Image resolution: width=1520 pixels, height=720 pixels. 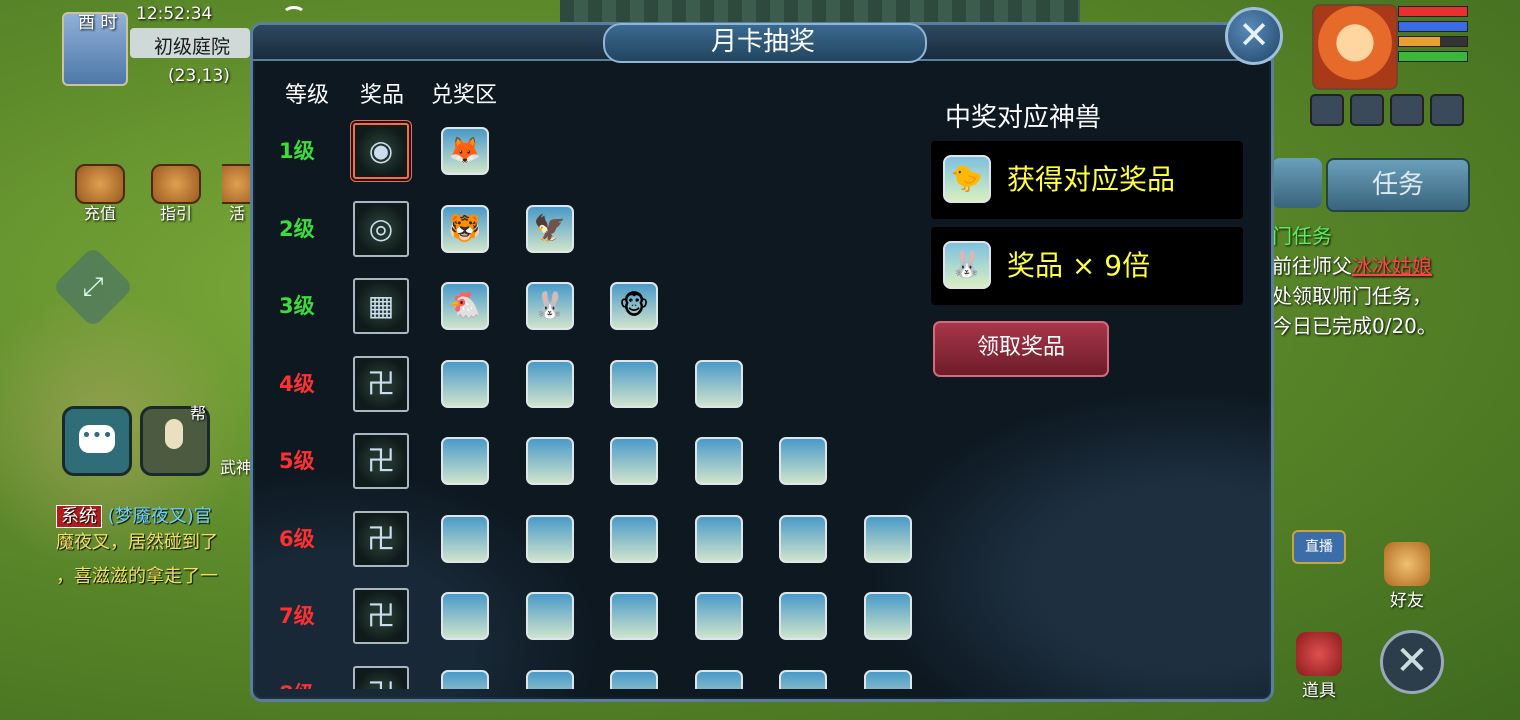 I want to click on gold-coil-icon: ◎, so click(x=381, y=229).